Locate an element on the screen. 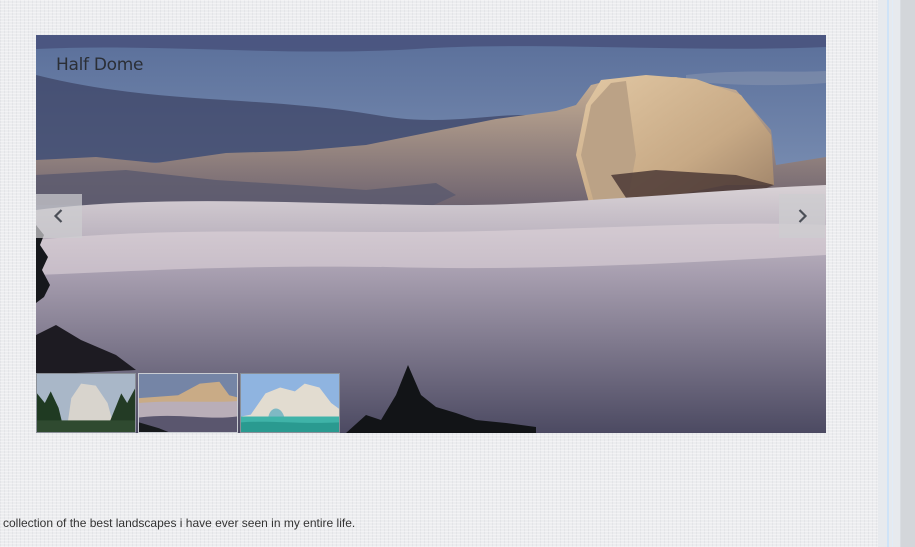 The height and width of the screenshot is (547, 915). thumbnail-sea-arch is located at coordinates (290, 403).